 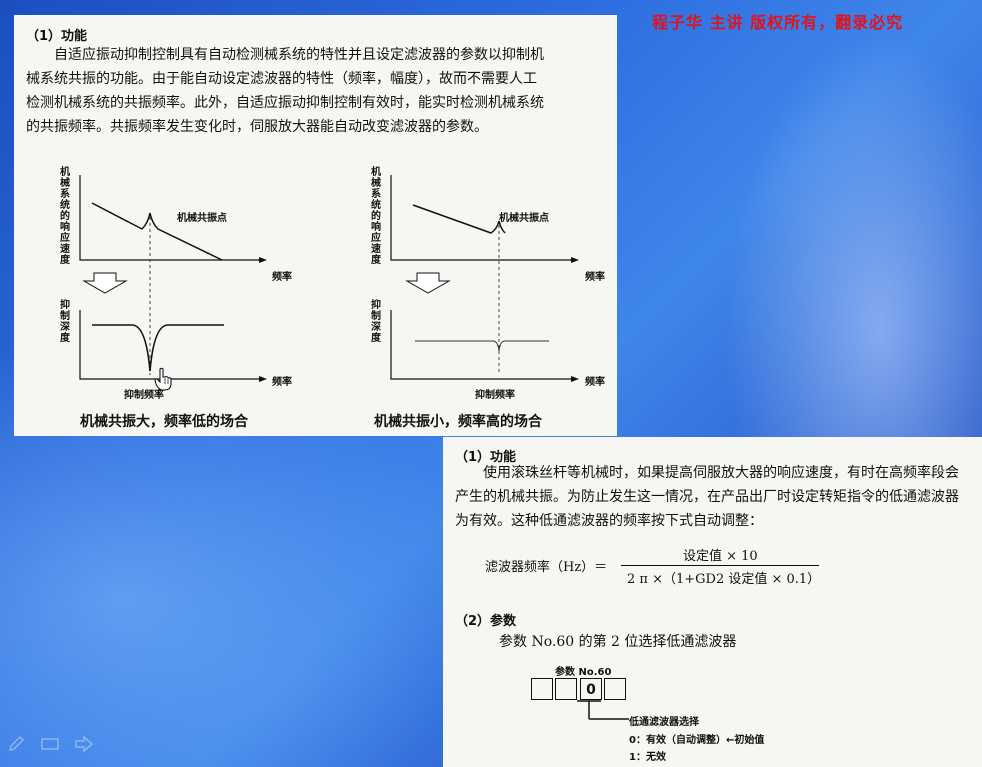 What do you see at coordinates (163, 379) in the screenshot?
I see `hand-cursor-icon` at bounding box center [163, 379].